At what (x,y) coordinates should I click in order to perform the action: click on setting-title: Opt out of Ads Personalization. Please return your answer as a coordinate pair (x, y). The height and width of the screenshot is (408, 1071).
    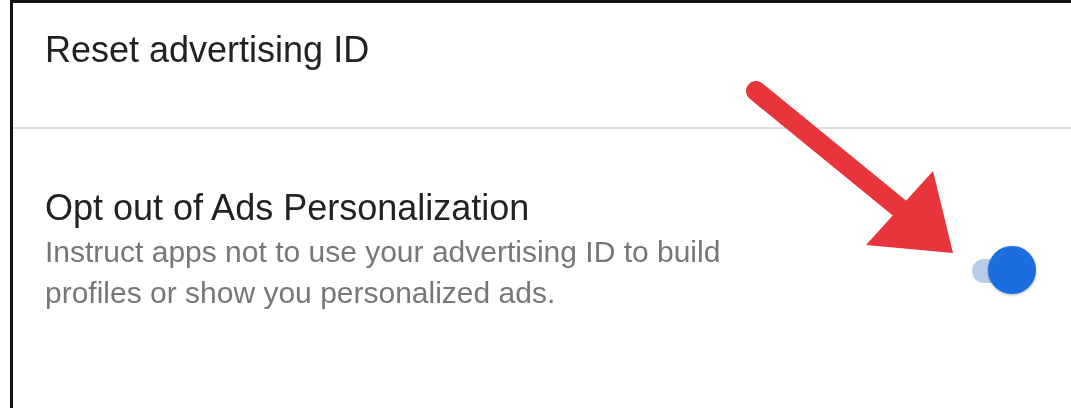
    Looking at the image, I should click on (288, 208).